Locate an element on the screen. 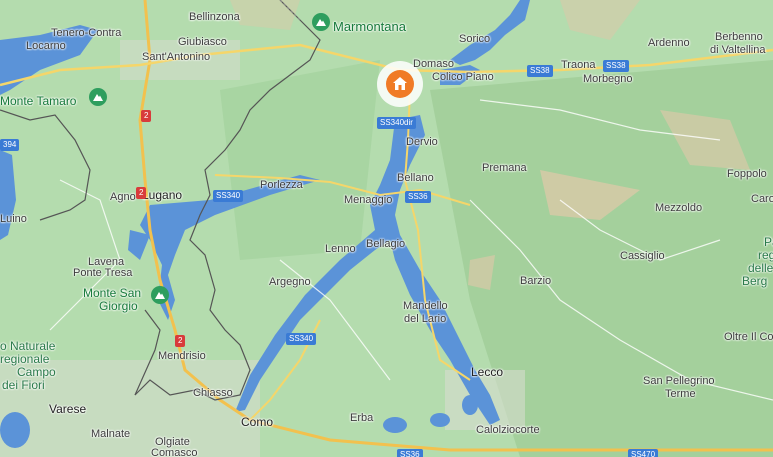 This screenshot has width=773, height=457. place-label: Mezzoldo is located at coordinates (678, 208).